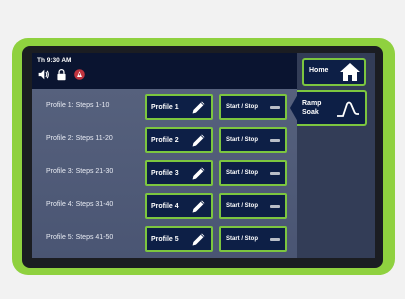  I want to click on profile-3-start-stop-button: Start / Stop, so click(253, 173).